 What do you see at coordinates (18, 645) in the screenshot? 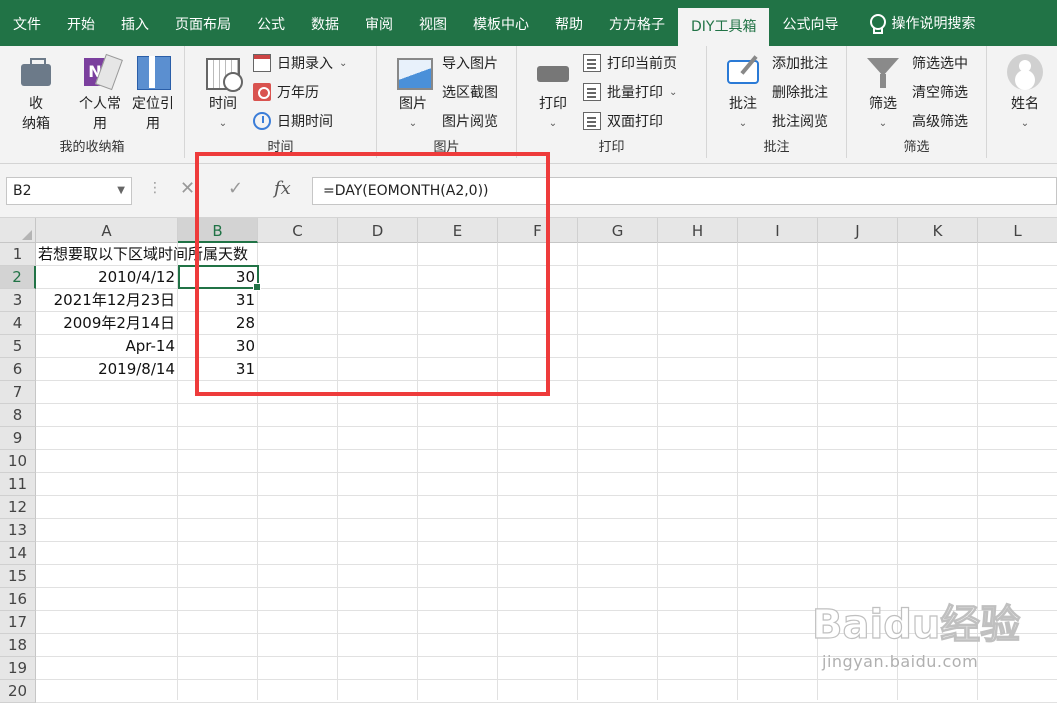
I see `row-header-18: 18` at bounding box center [18, 645].